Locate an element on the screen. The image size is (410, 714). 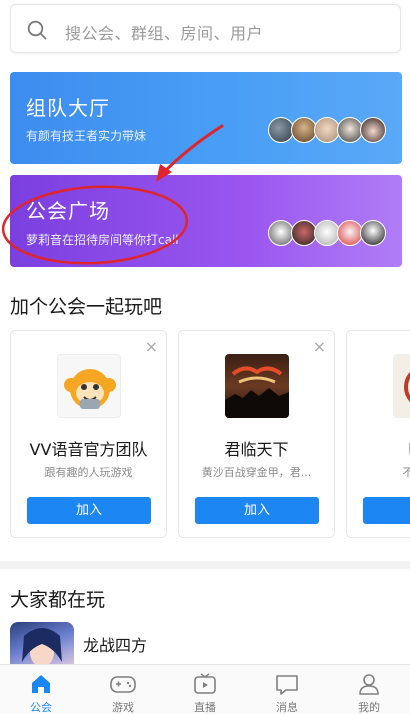
guild-logo-icon is located at coordinates (401, 386).